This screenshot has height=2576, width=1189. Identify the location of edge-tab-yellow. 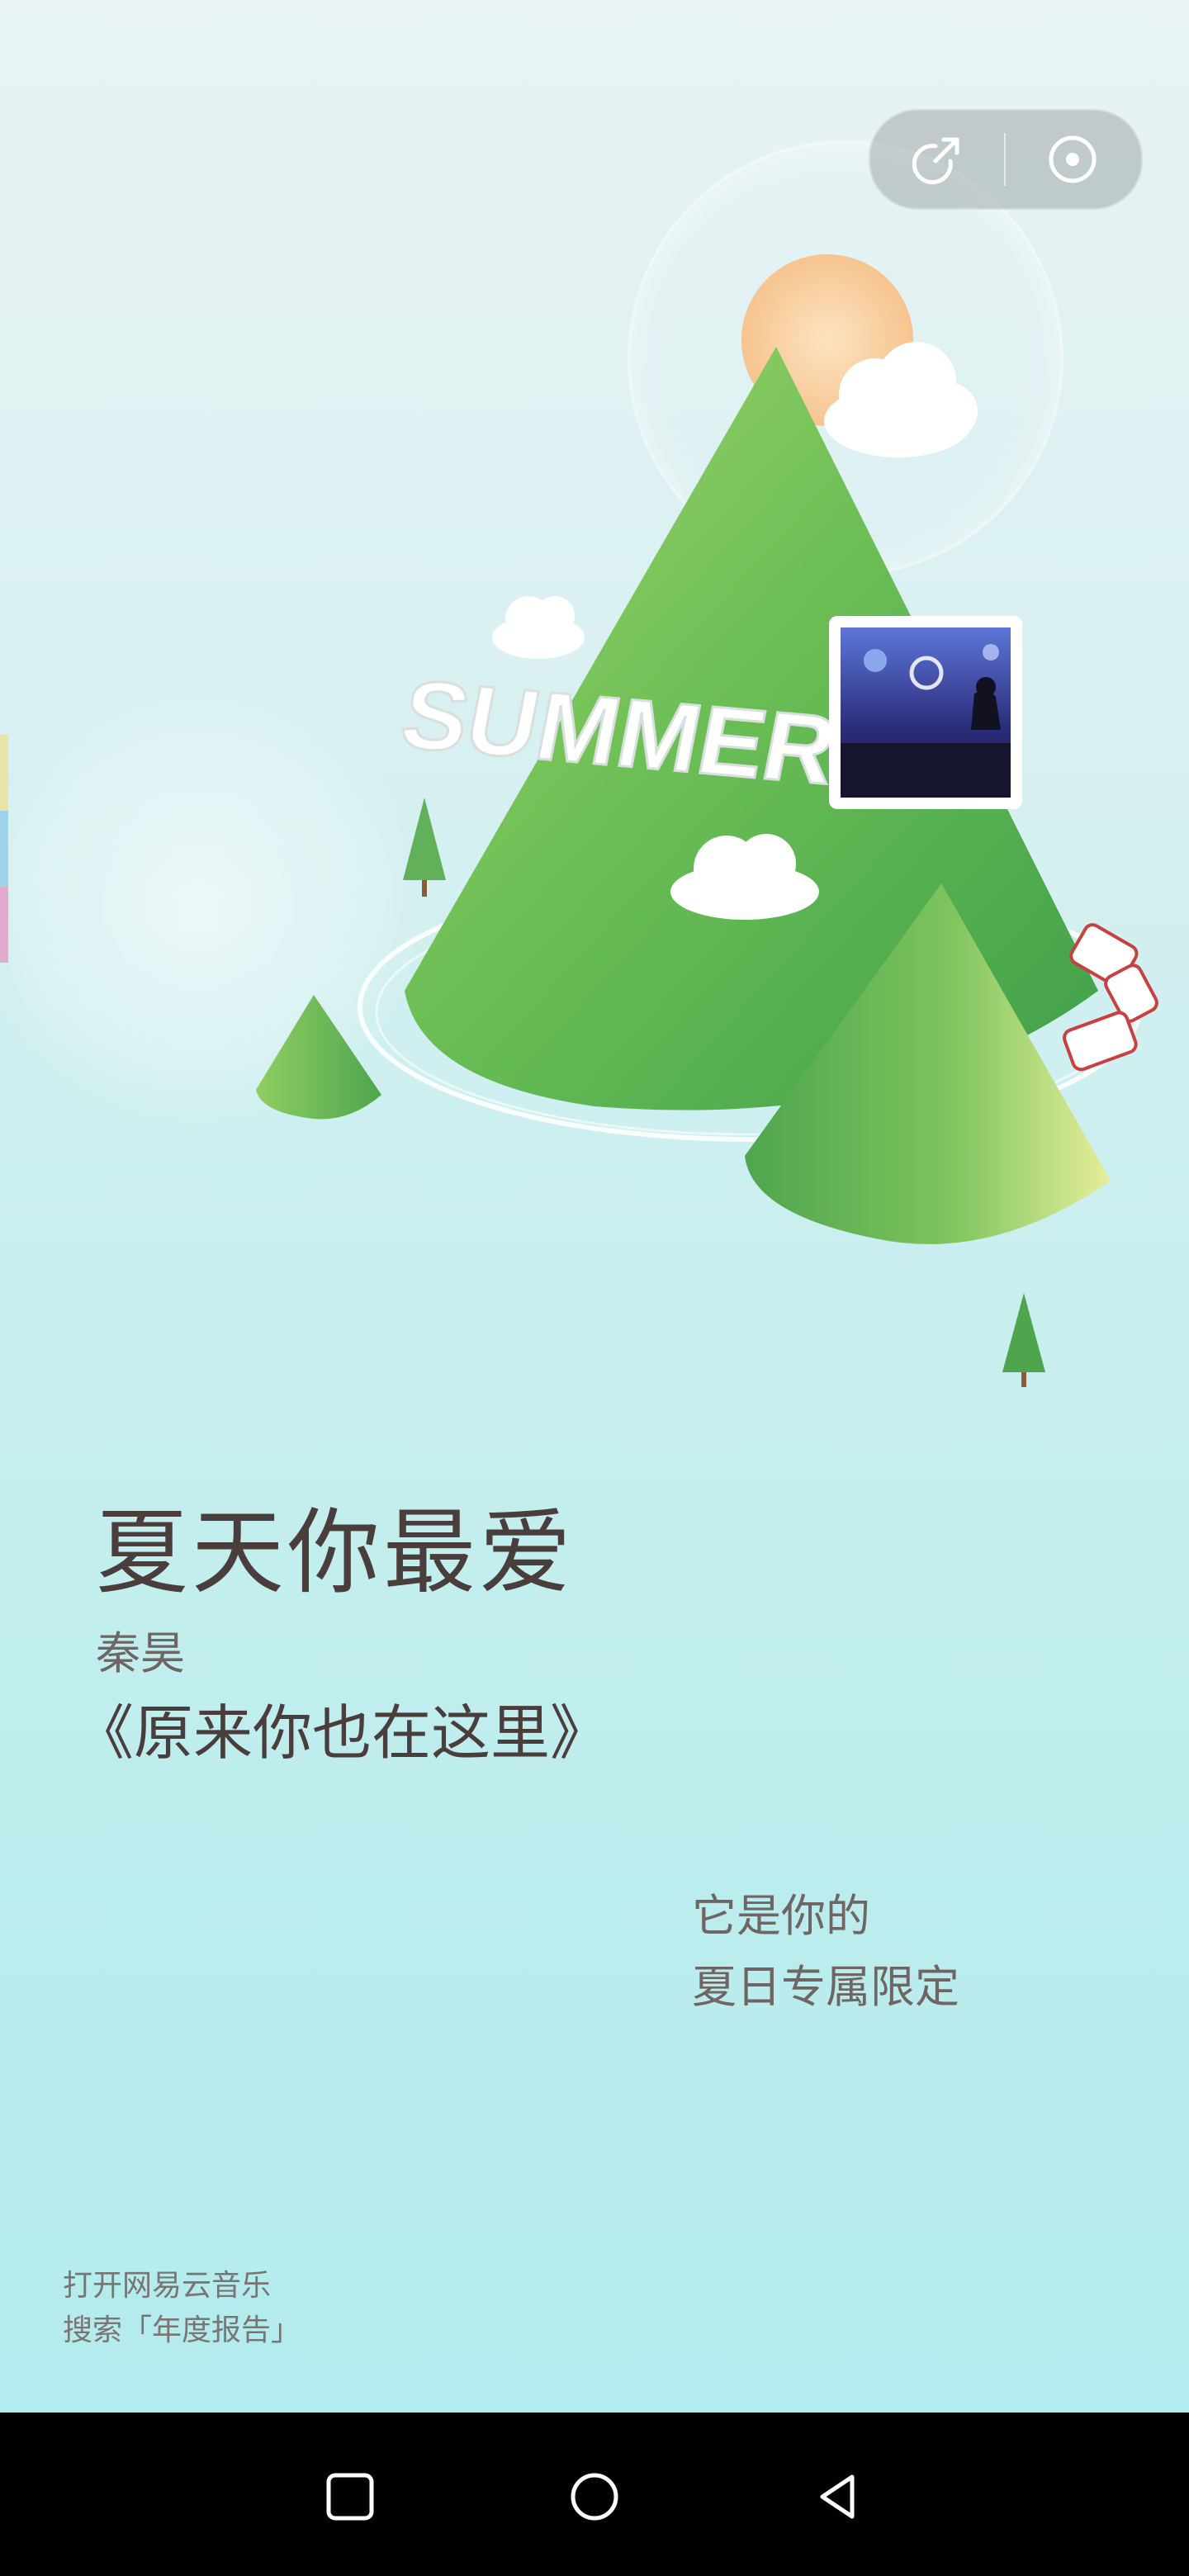
(4, 773).